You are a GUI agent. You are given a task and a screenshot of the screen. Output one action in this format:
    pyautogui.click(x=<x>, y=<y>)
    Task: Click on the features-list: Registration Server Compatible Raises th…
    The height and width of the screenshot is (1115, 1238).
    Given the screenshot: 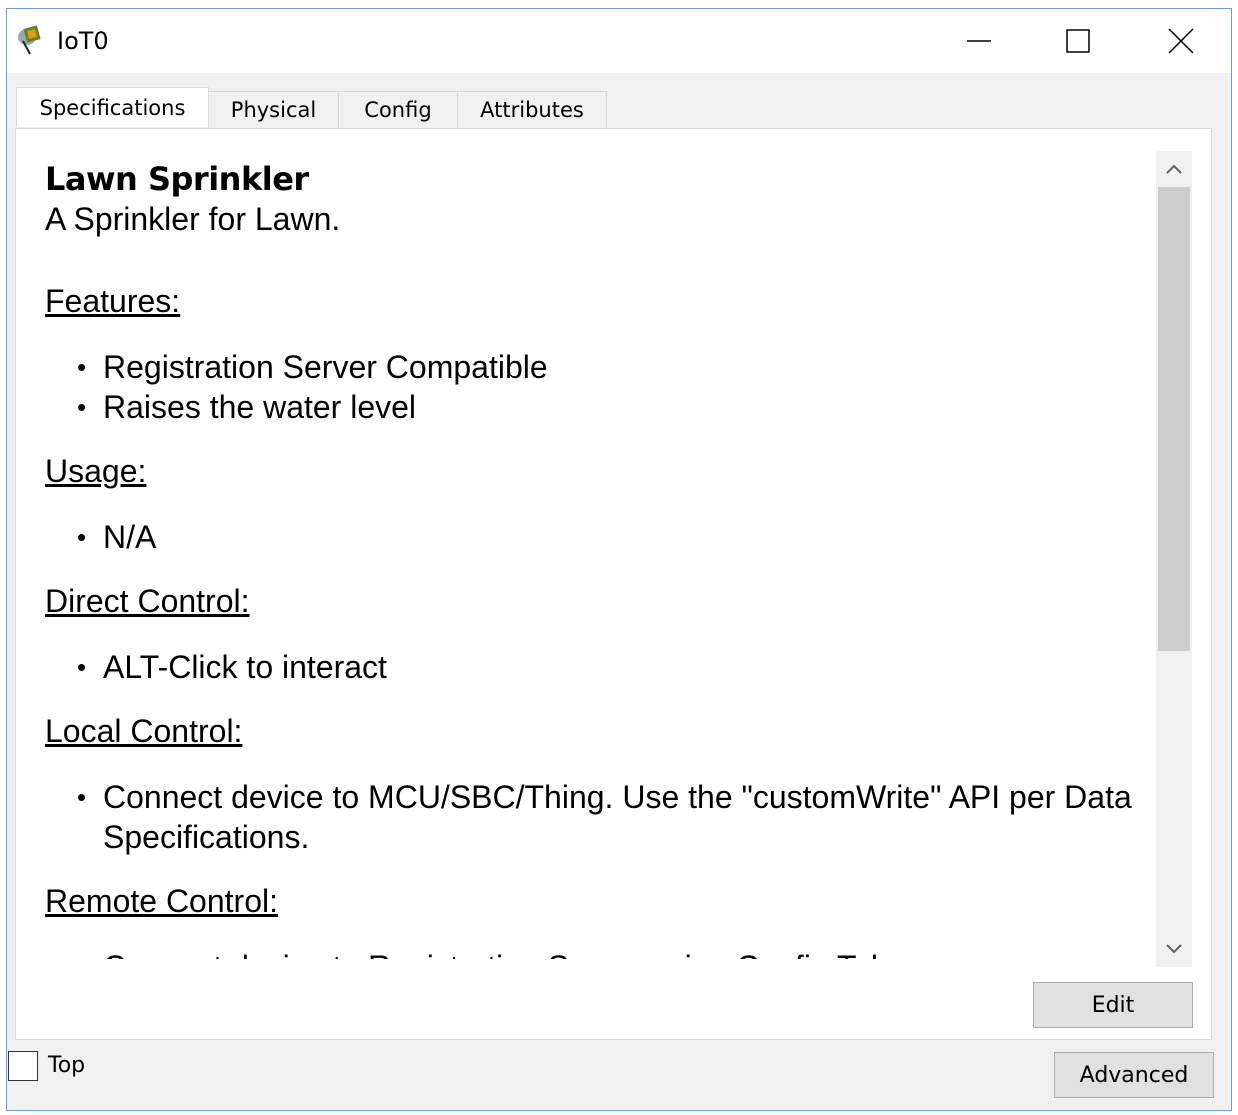 What is the action you would take?
    pyautogui.click(x=600, y=387)
    